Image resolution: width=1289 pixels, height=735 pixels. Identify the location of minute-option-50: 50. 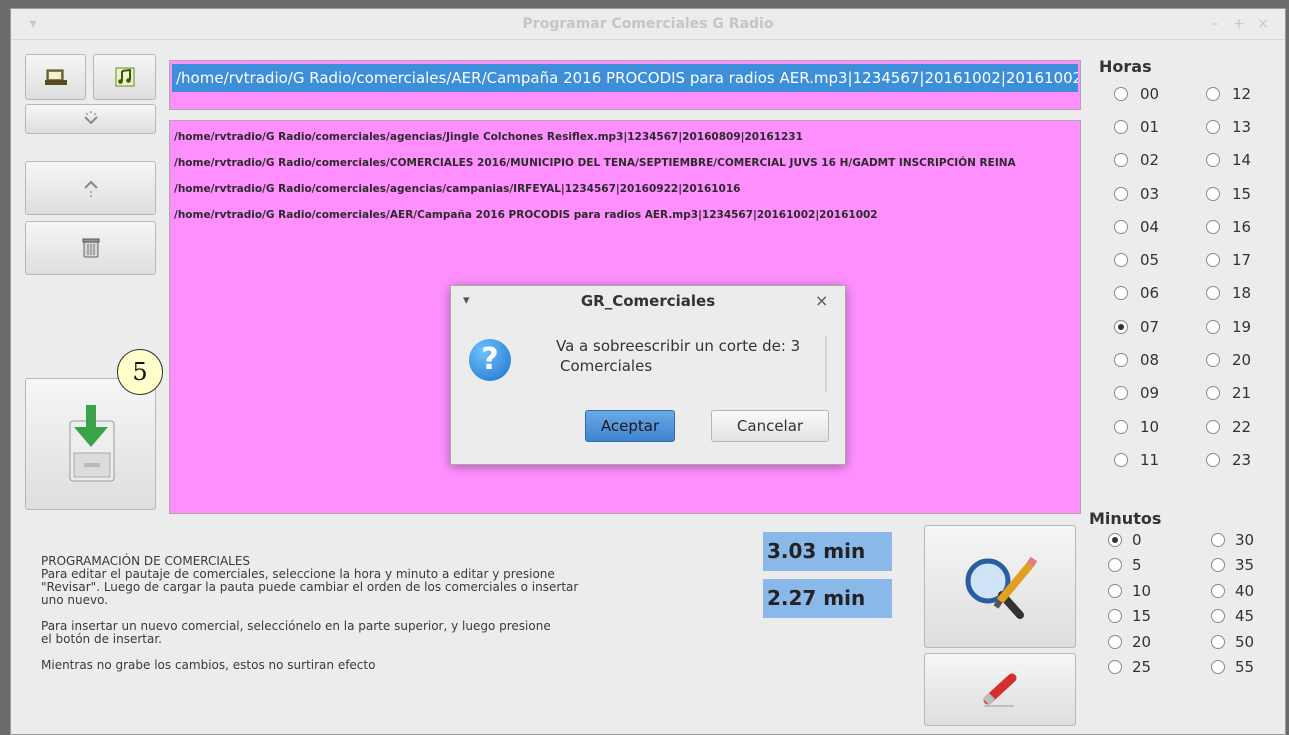
(1250, 642).